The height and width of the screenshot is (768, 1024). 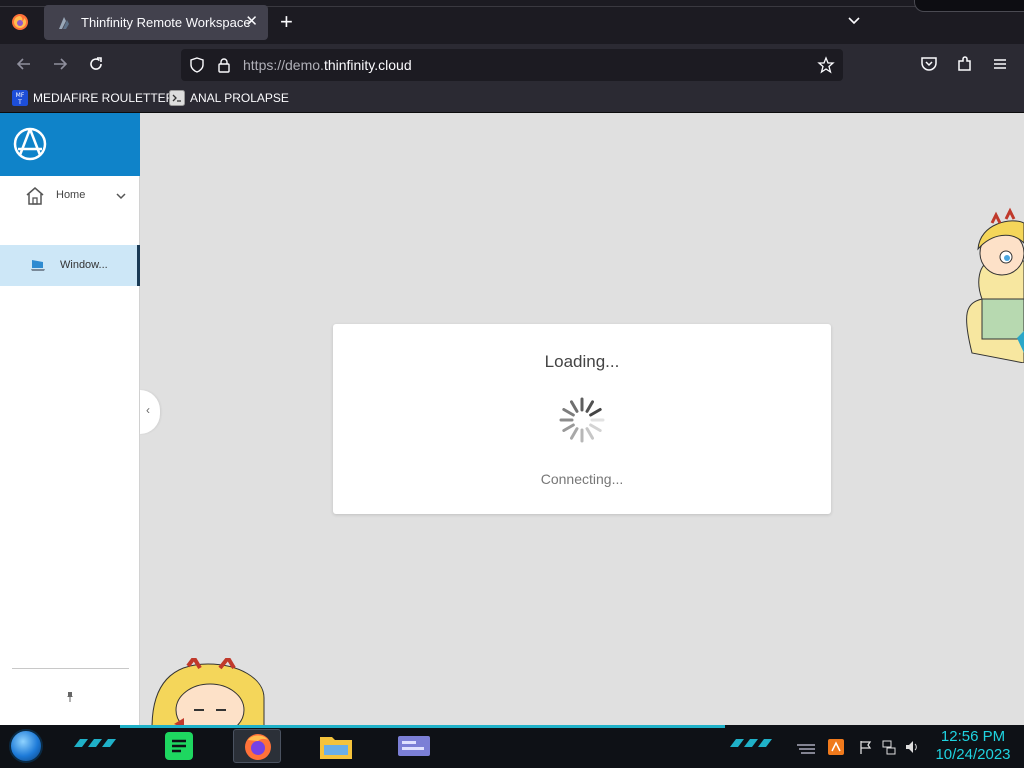 I want to click on taskbar-app-window, so click(x=414, y=746).